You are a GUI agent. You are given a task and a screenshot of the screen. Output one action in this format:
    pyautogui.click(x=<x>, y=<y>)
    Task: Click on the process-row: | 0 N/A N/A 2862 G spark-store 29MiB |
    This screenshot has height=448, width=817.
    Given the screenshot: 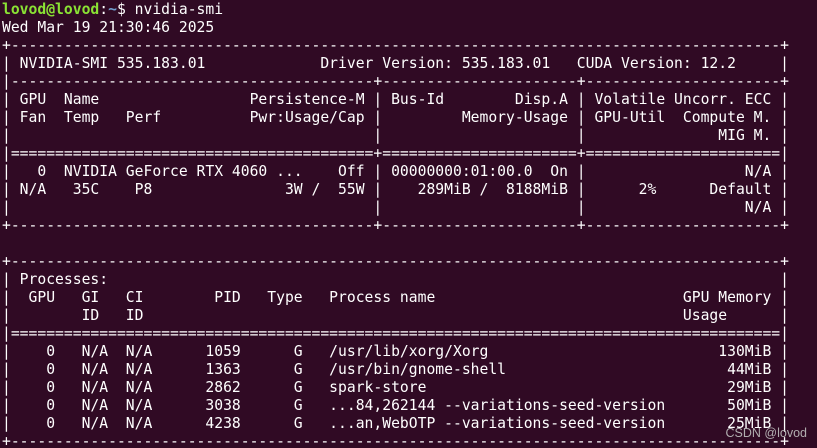 What is the action you would take?
    pyautogui.click(x=395, y=387)
    